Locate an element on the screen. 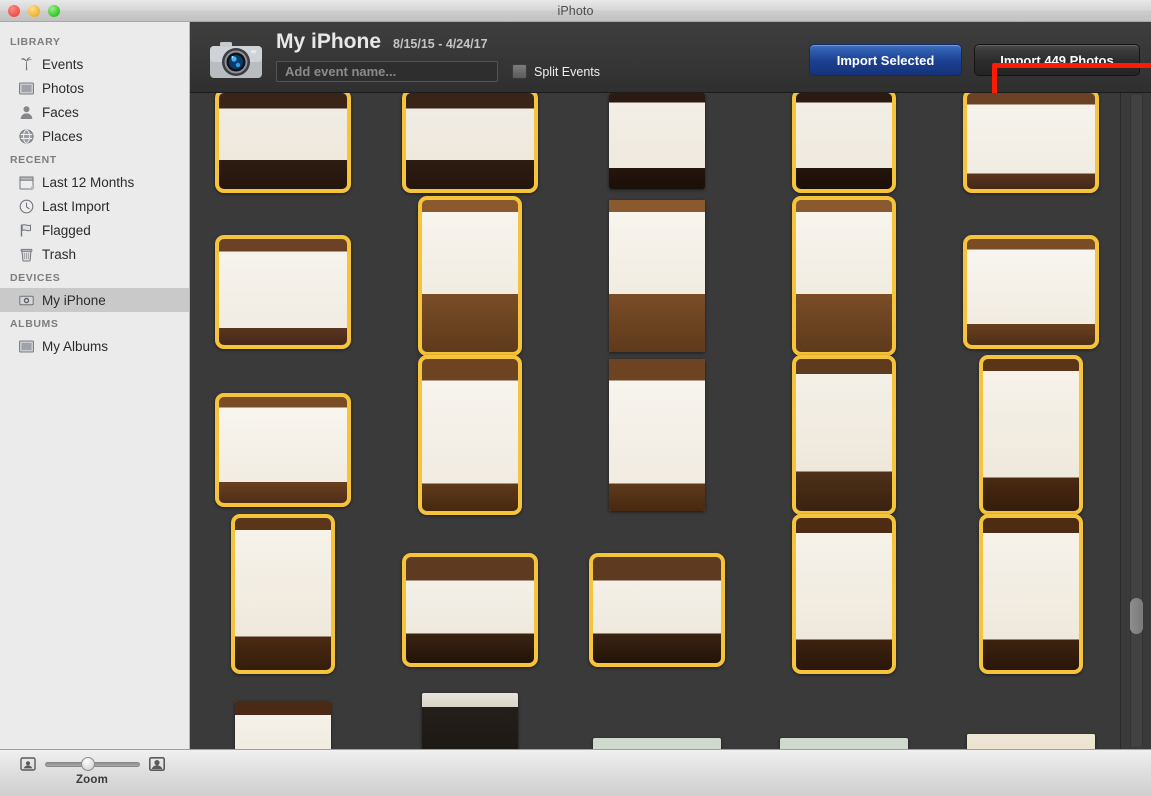  sidebar-item-last-import: Last Import is located at coordinates (94, 206).